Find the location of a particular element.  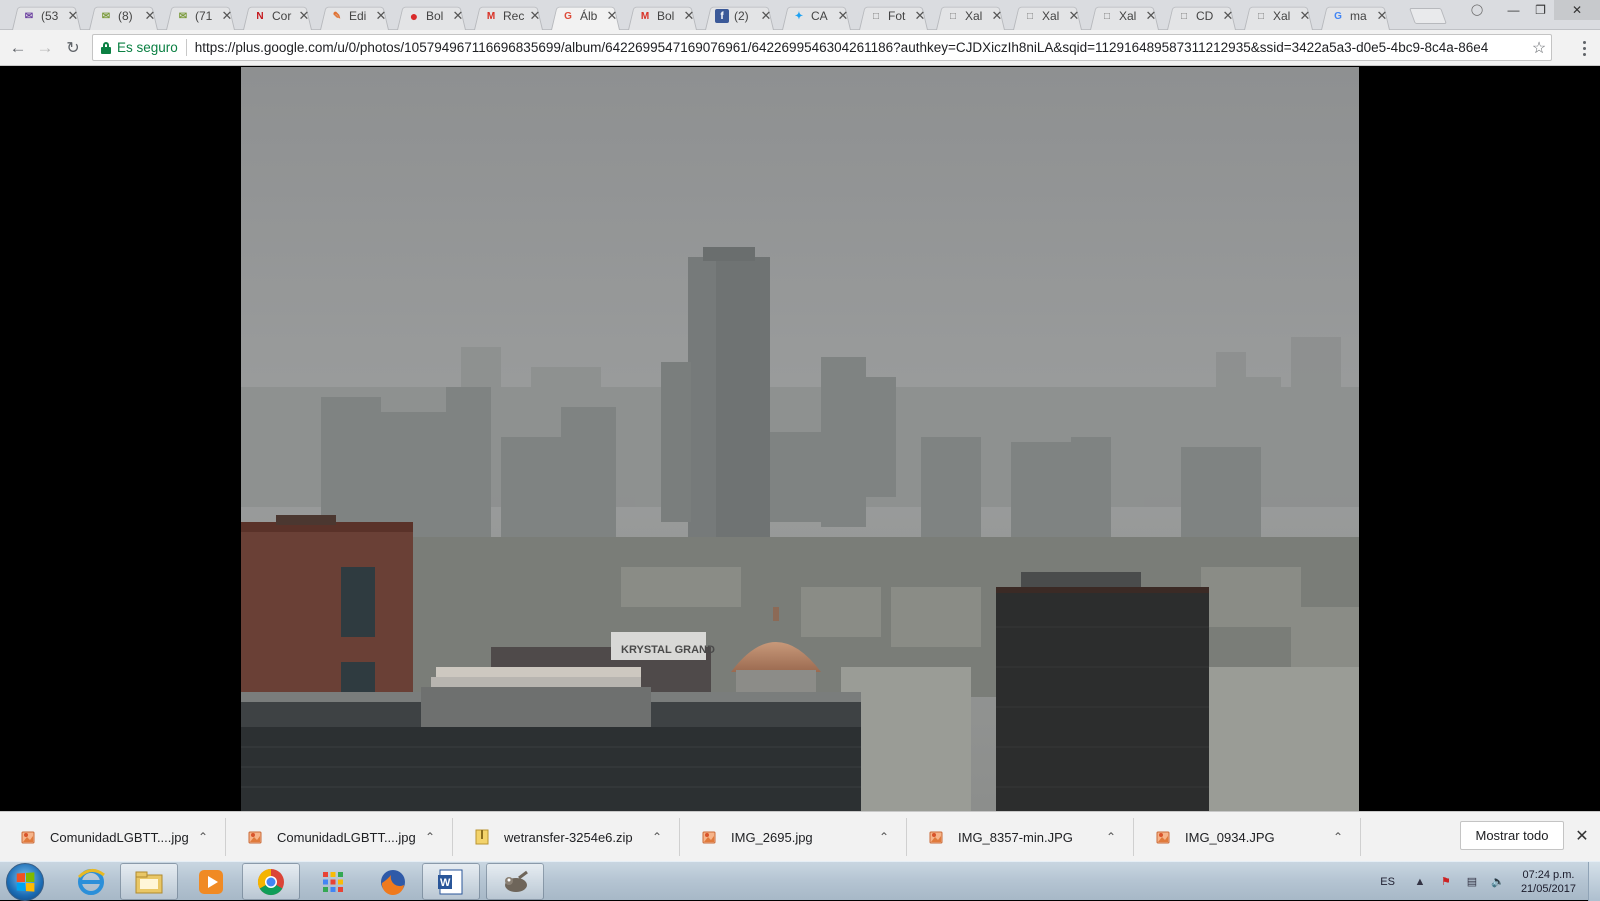

google-icon: G is located at coordinates (1338, 16).